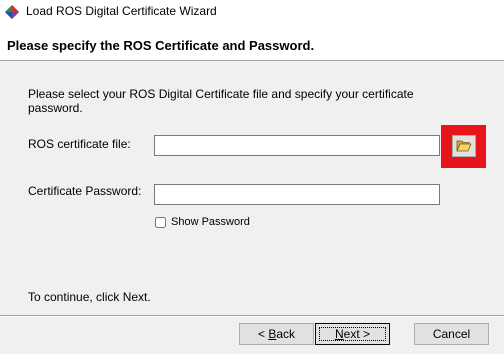 The height and width of the screenshot is (354, 504). What do you see at coordinates (85, 191) in the screenshot?
I see `password-label: Certificate Password:` at bounding box center [85, 191].